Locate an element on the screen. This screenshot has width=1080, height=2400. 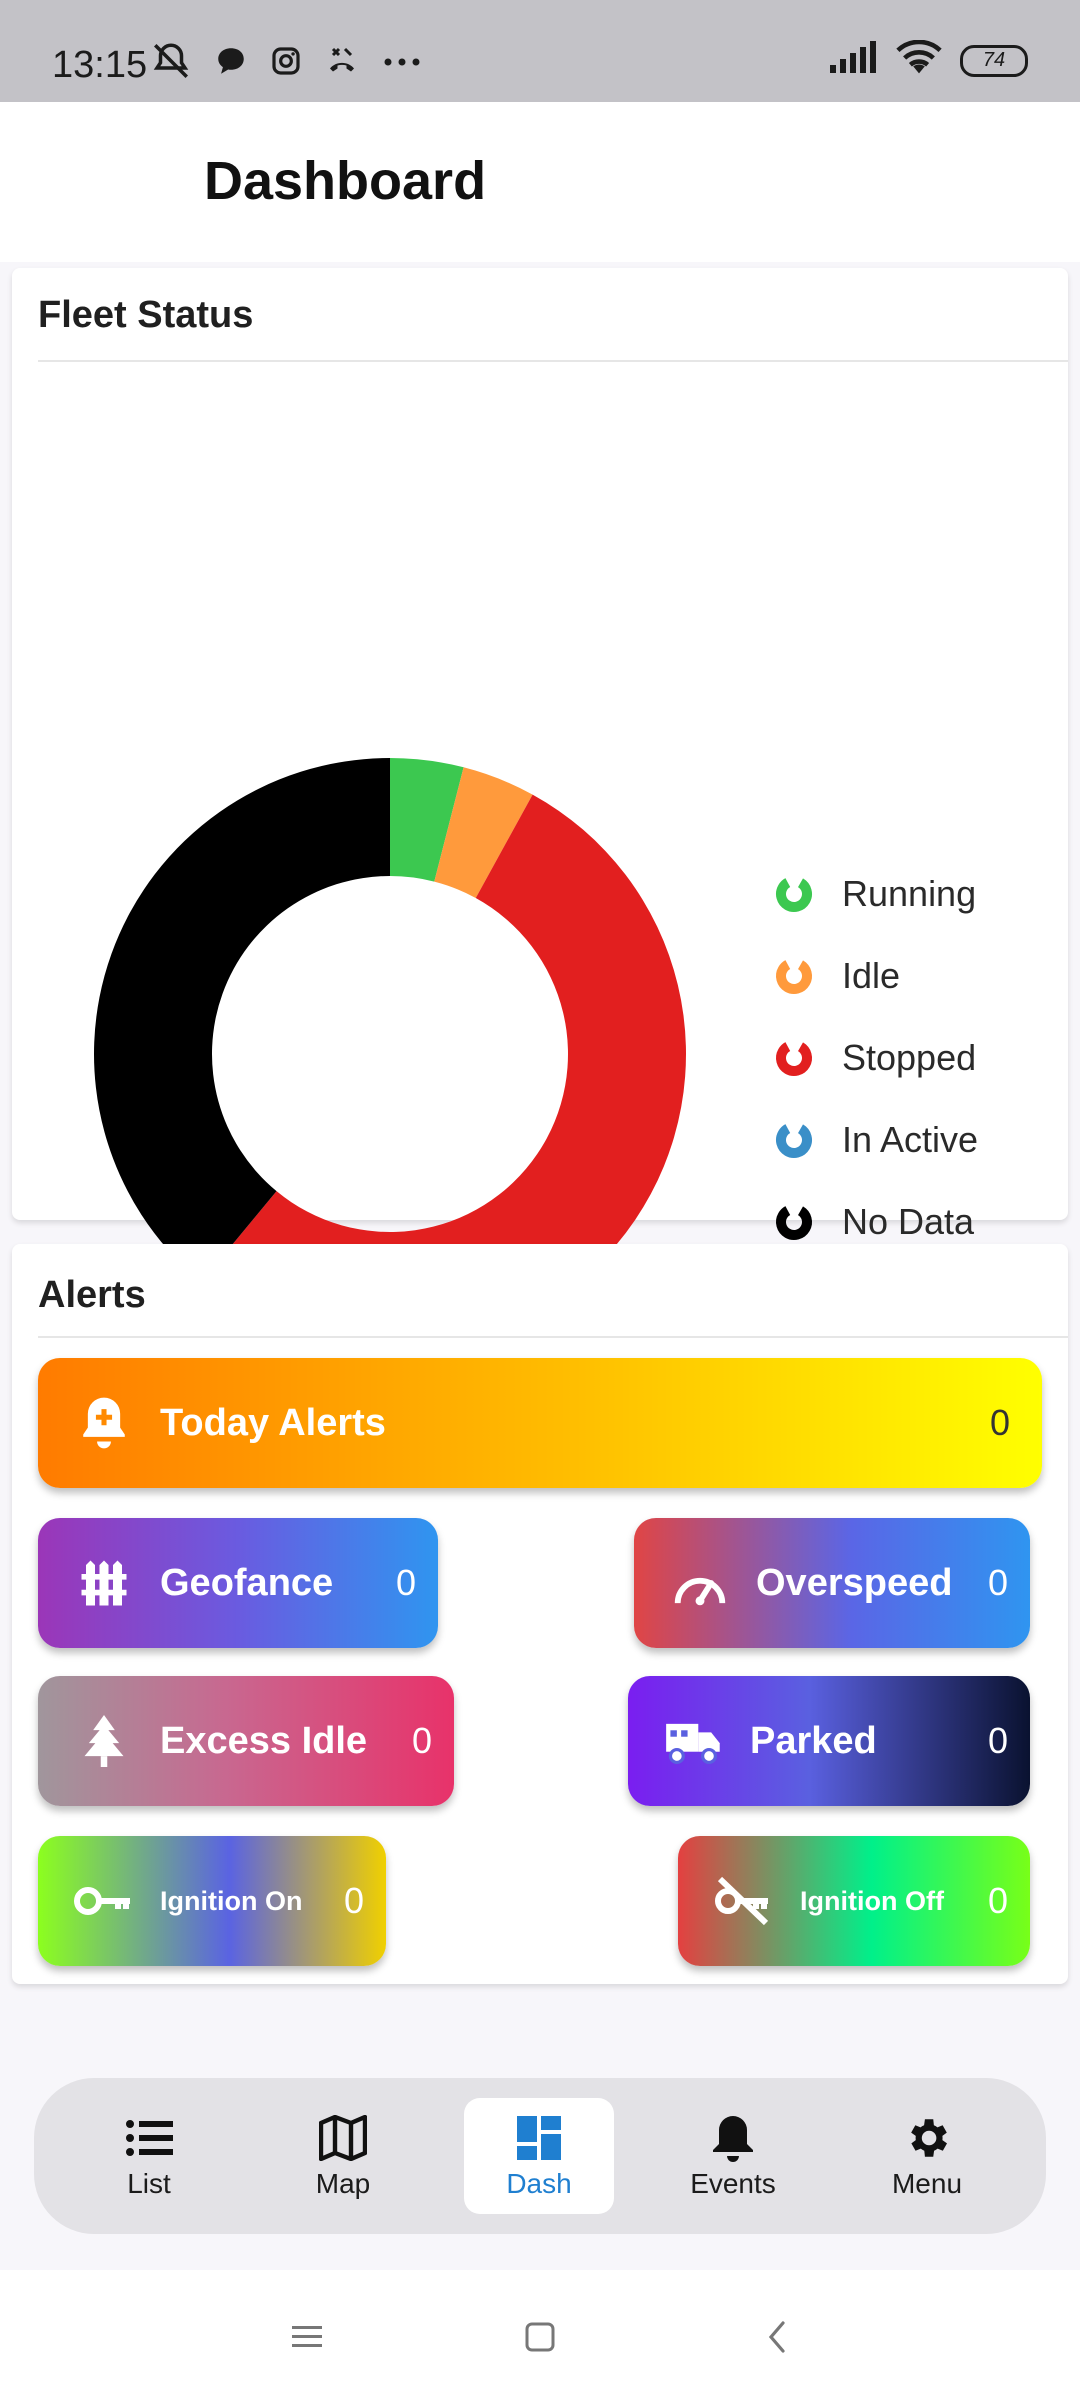
ignition-on-count: 0 is located at coordinates (353, 1900).